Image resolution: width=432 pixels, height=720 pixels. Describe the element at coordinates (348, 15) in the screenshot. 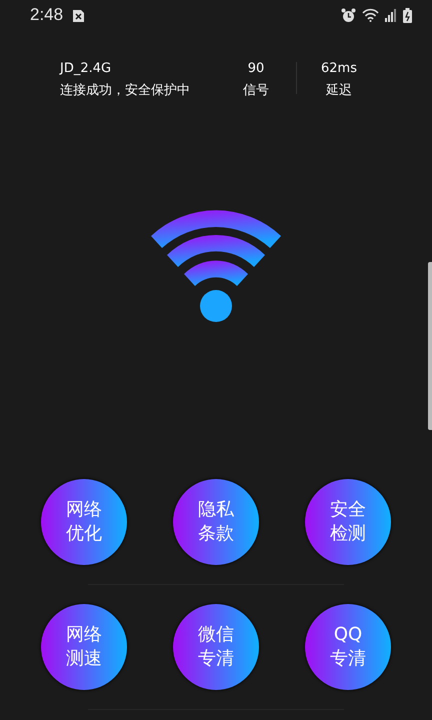

I see `alarm-icon` at that location.